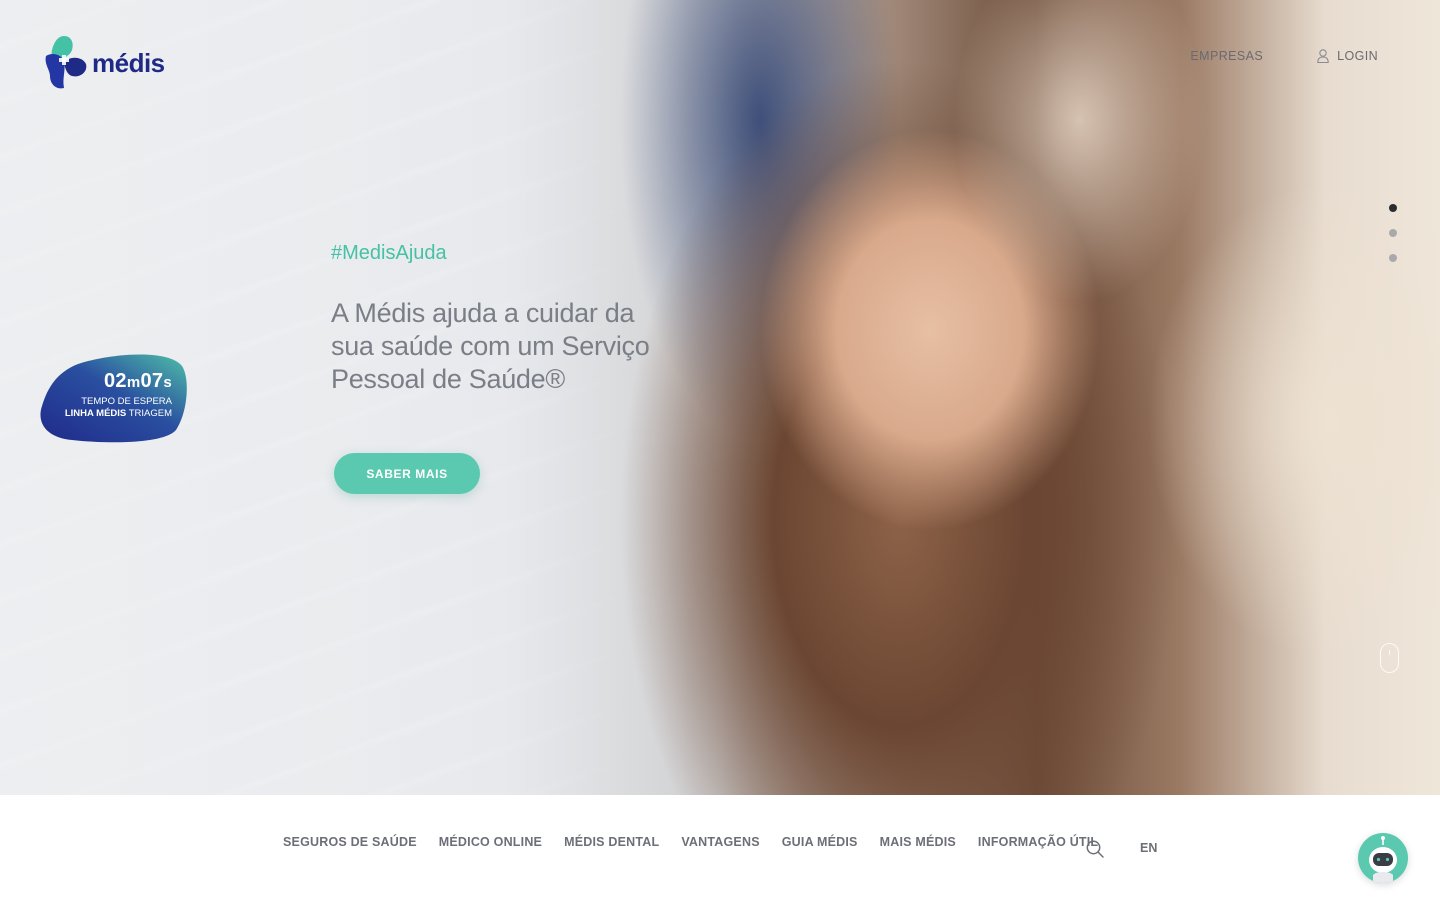 This screenshot has height=900, width=1440. I want to click on slider-dots, so click(1393, 233).